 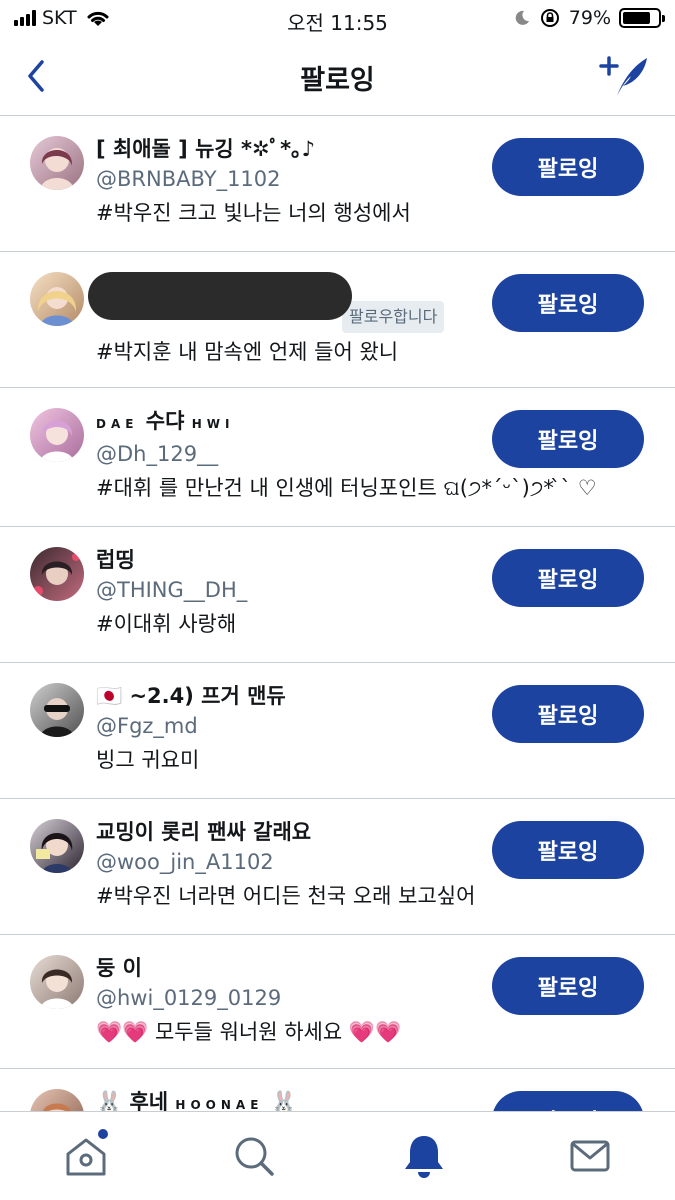 I want to click on tab-bar, so click(x=337, y=1155).